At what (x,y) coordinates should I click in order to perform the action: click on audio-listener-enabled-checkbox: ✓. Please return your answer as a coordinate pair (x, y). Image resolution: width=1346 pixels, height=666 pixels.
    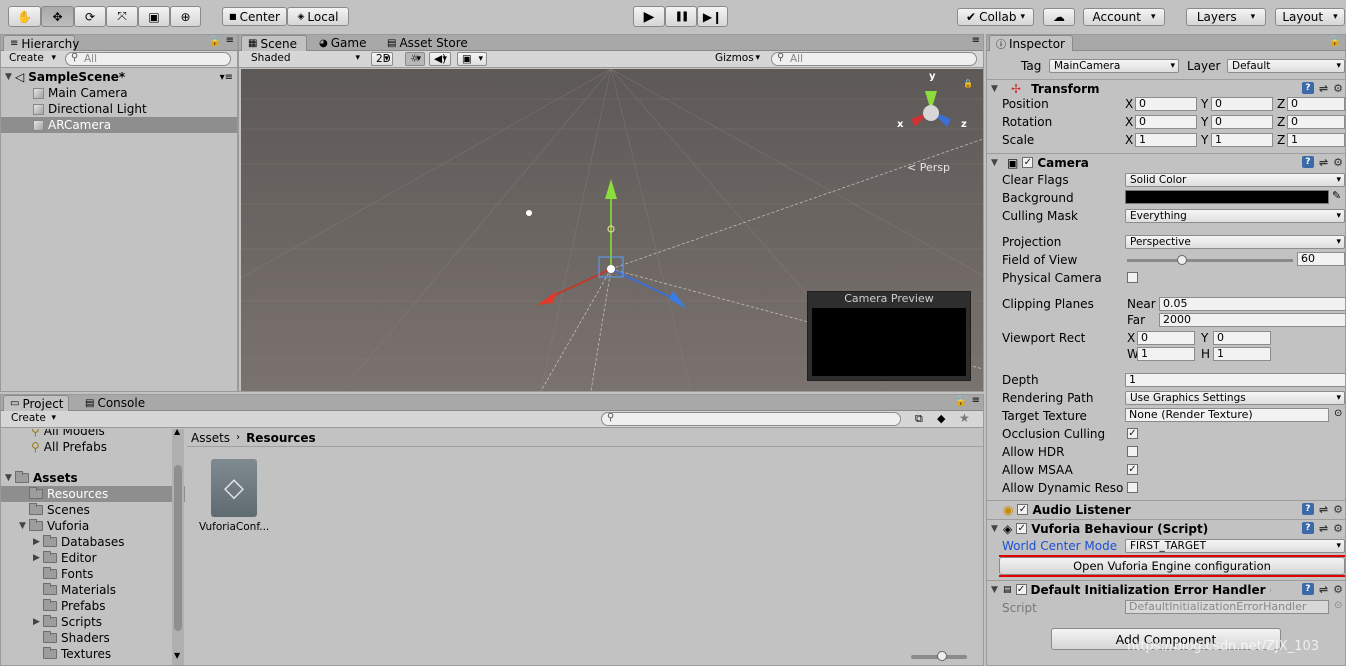
    Looking at the image, I should click on (1023, 509).